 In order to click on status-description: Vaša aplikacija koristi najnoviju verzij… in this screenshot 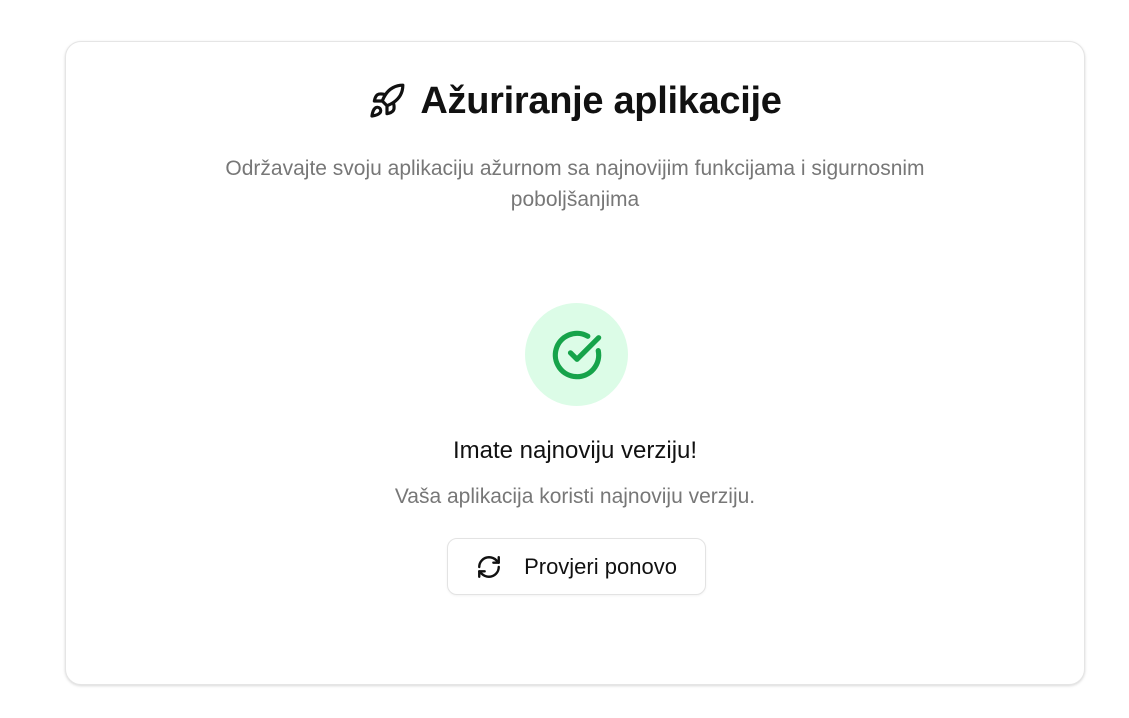, I will do `click(575, 496)`.